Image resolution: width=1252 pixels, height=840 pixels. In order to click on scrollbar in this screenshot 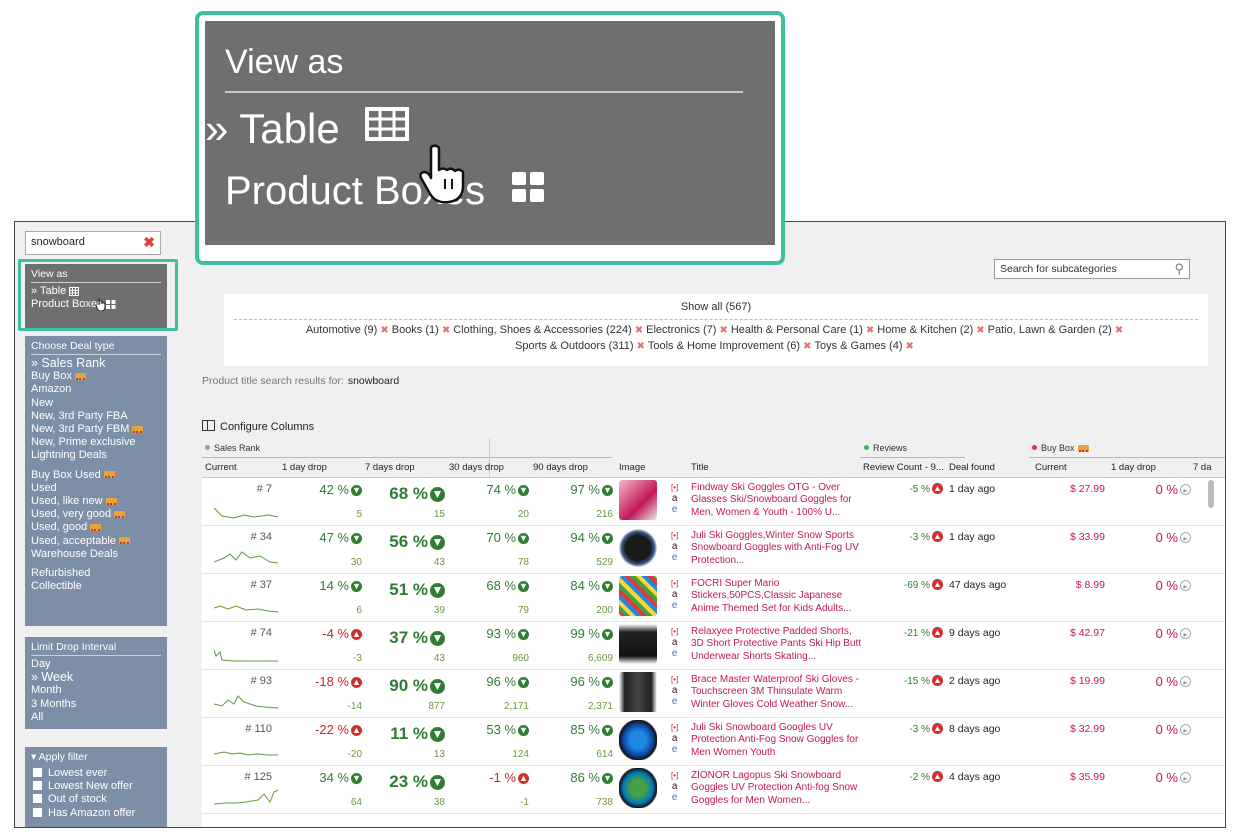, I will do `click(1211, 494)`.